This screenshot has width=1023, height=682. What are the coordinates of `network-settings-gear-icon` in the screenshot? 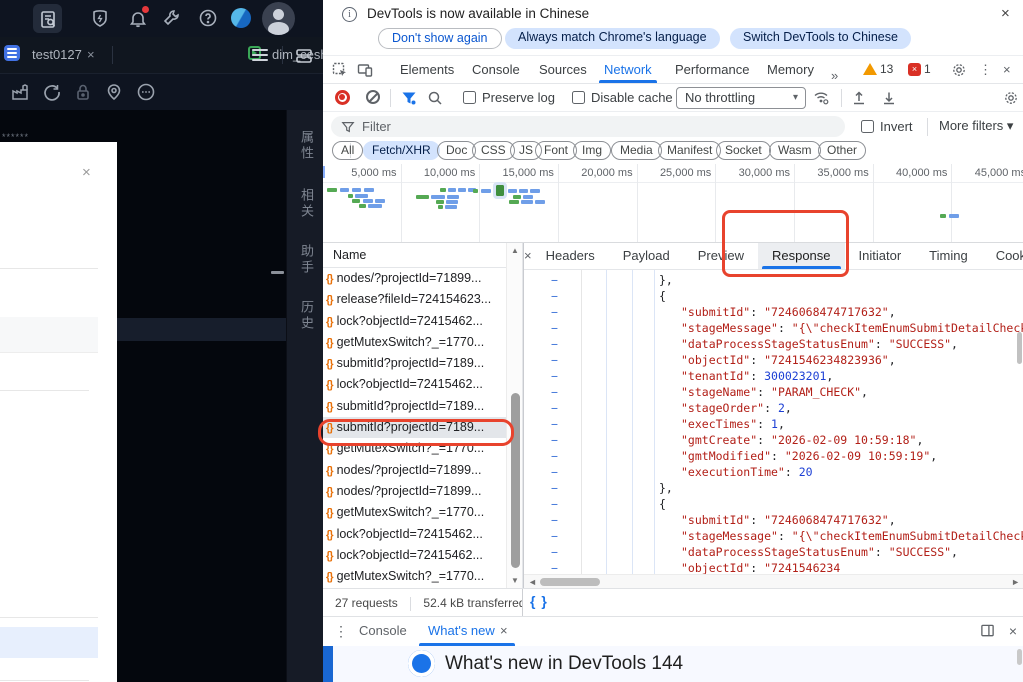 It's located at (1011, 98).